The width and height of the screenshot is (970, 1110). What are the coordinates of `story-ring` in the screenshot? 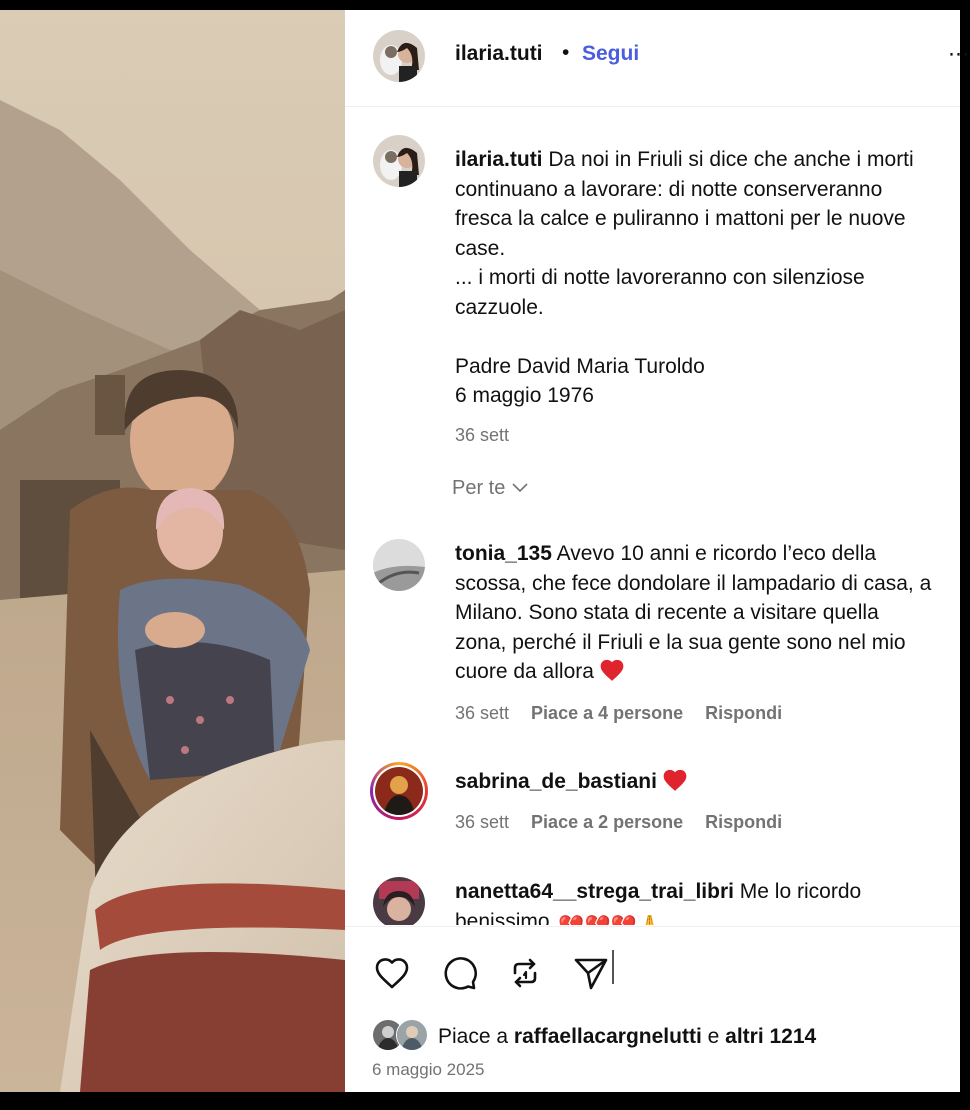 It's located at (399, 791).